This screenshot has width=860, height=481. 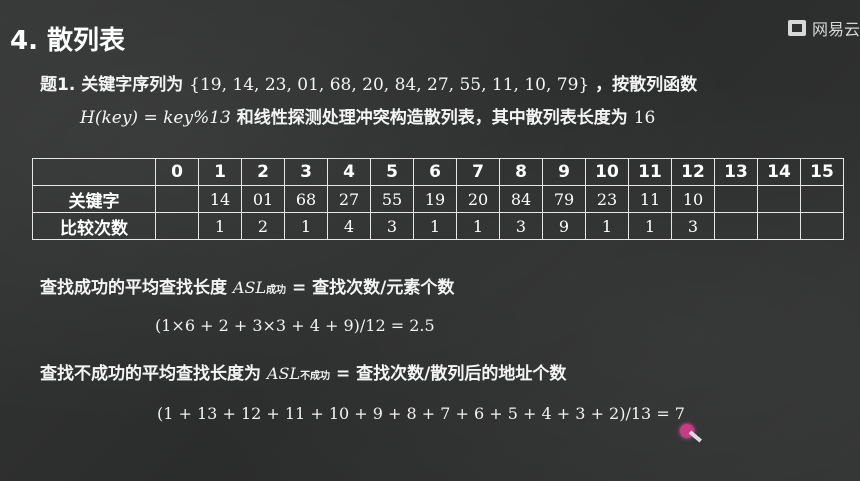 What do you see at coordinates (564, 172) in the screenshot?
I see `index-cell: 9` at bounding box center [564, 172].